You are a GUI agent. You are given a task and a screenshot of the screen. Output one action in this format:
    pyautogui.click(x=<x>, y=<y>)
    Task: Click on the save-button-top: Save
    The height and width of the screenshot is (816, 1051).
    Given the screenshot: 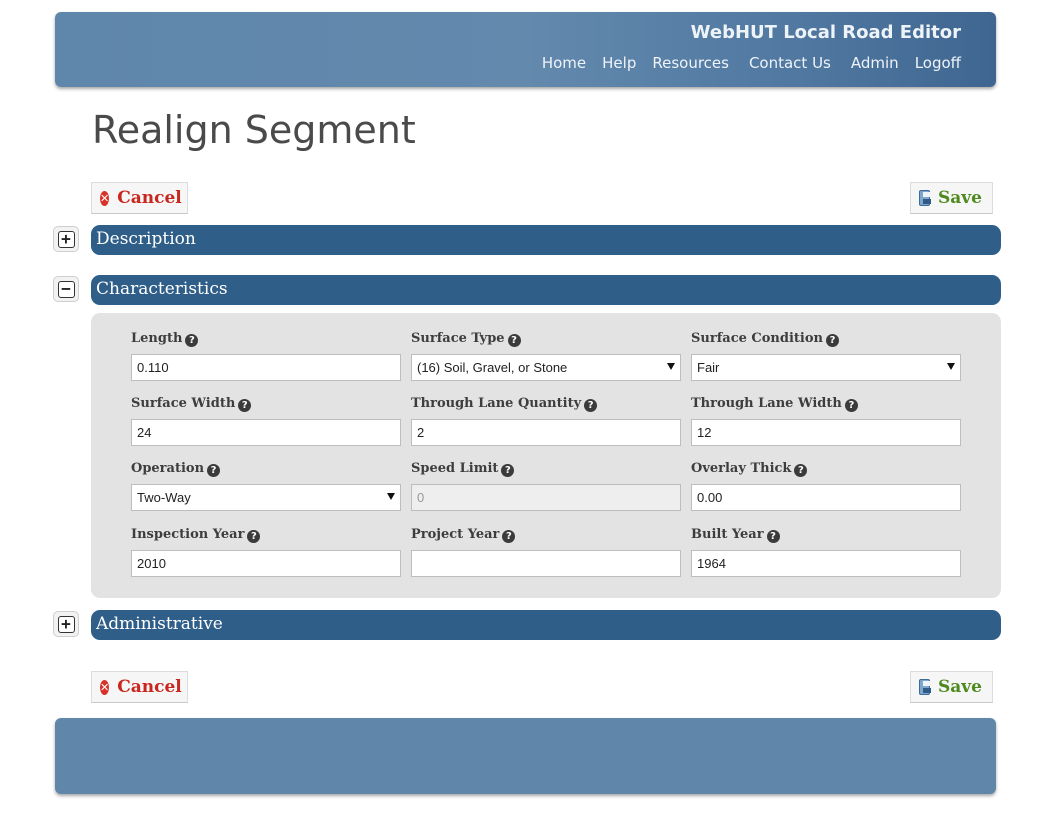 What is the action you would take?
    pyautogui.click(x=951, y=198)
    